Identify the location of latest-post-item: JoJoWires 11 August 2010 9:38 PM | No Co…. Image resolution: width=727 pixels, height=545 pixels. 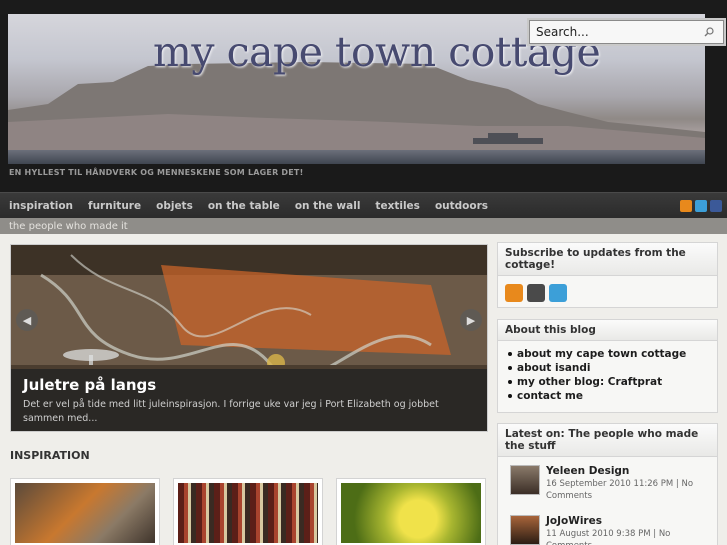
(607, 526).